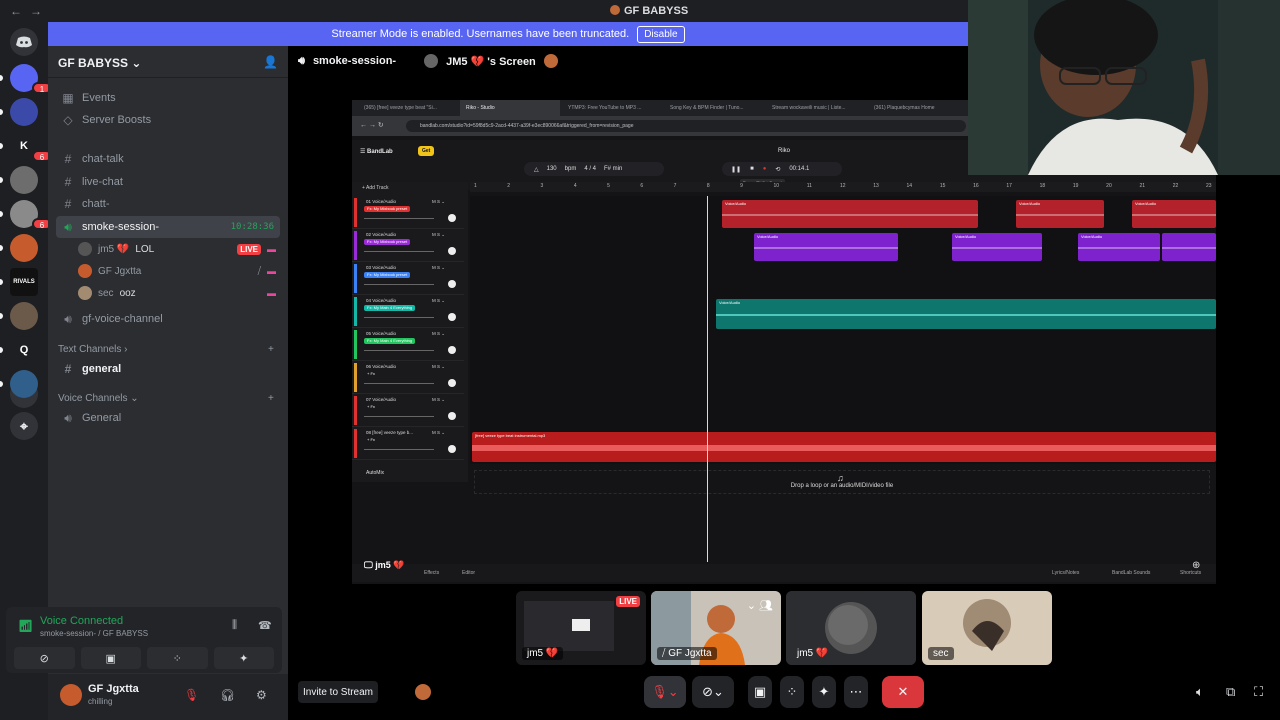  I want to click on channel-chat-talk: # chat-talk, so click(168, 159).